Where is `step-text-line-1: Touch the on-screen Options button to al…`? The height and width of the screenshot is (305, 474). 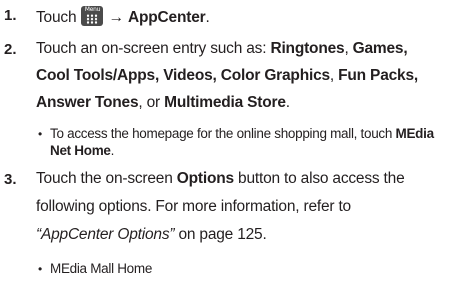 step-text-line-1: Touch the on-screen Options button to al… is located at coordinates (220, 179).